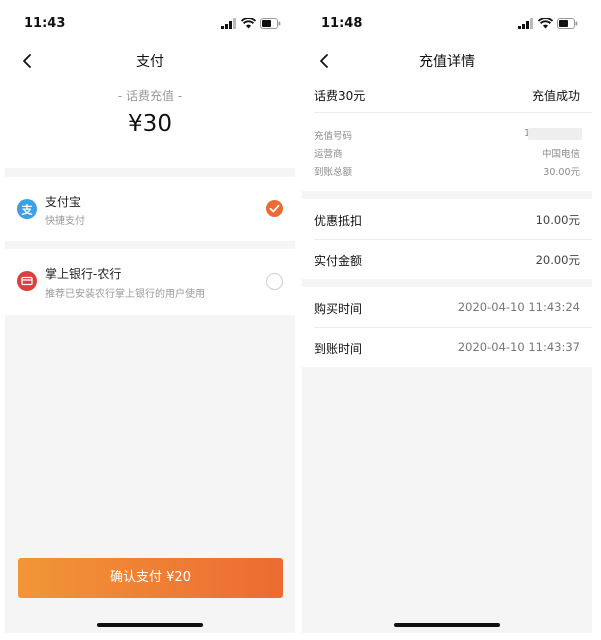  What do you see at coordinates (150, 282) in the screenshot?
I see `payment-option-abc-bank: 掌上银行-农行 推荐已安装农行掌上银行的用户使用` at bounding box center [150, 282].